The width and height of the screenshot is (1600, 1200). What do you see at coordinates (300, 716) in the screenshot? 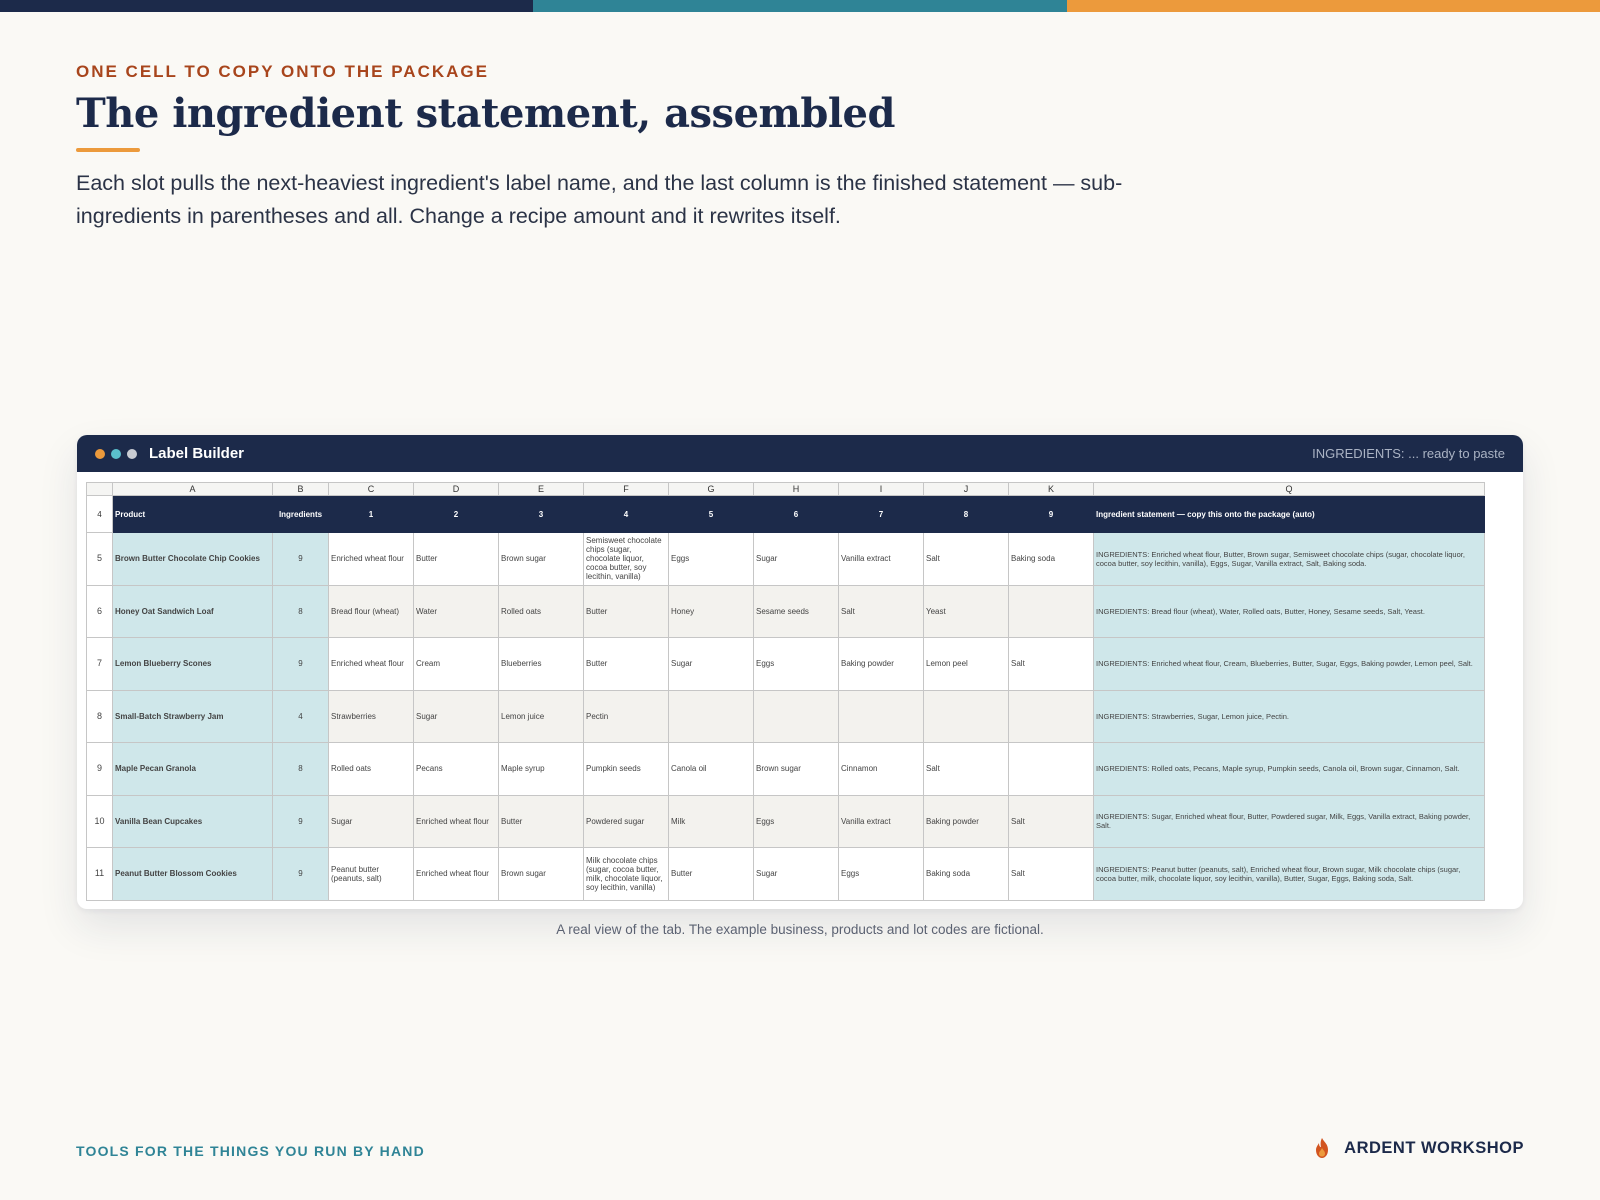
I see `ingredient-count-cell: 4` at bounding box center [300, 716].